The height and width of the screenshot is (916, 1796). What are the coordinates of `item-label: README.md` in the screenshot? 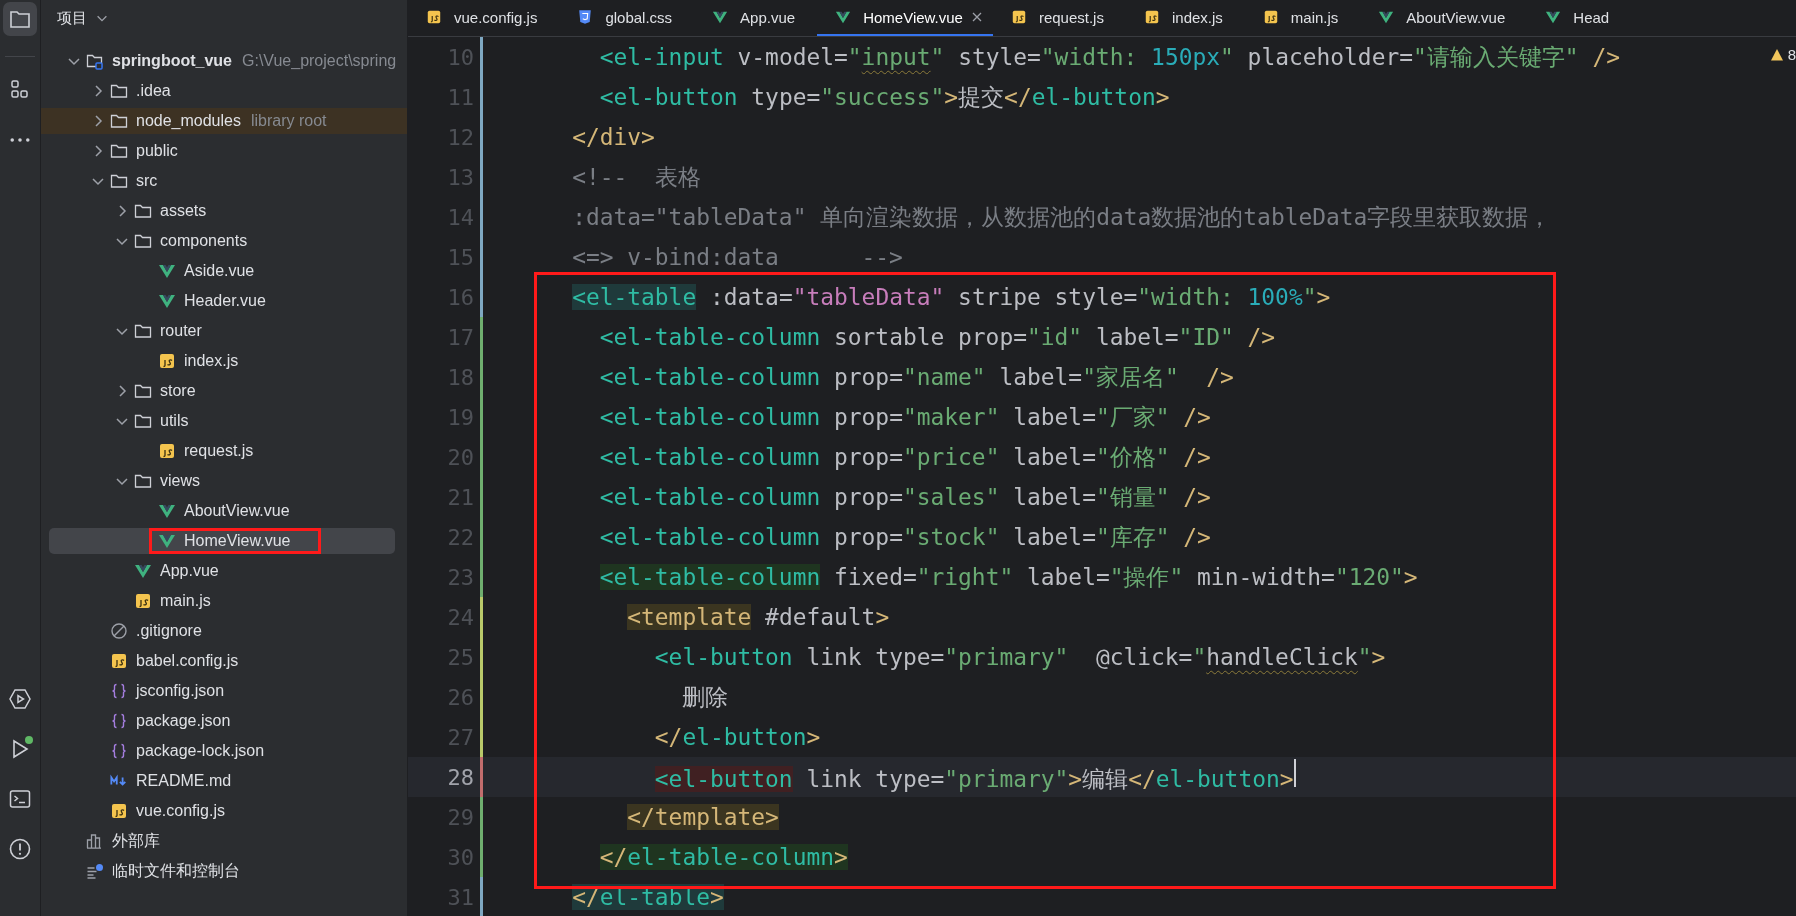 It's located at (184, 781).